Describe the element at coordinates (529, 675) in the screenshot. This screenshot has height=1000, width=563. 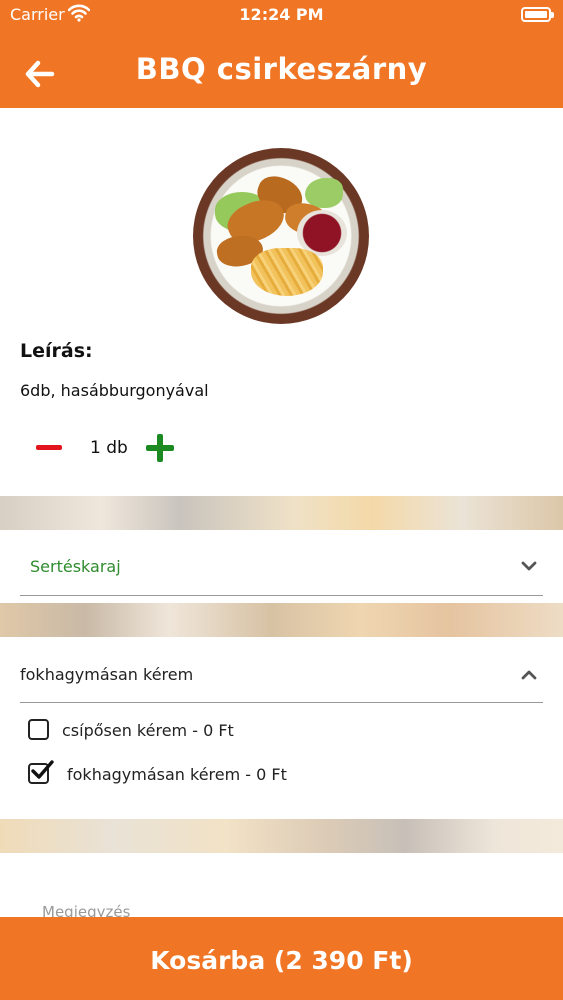
I see `chevron-up-icon` at that location.